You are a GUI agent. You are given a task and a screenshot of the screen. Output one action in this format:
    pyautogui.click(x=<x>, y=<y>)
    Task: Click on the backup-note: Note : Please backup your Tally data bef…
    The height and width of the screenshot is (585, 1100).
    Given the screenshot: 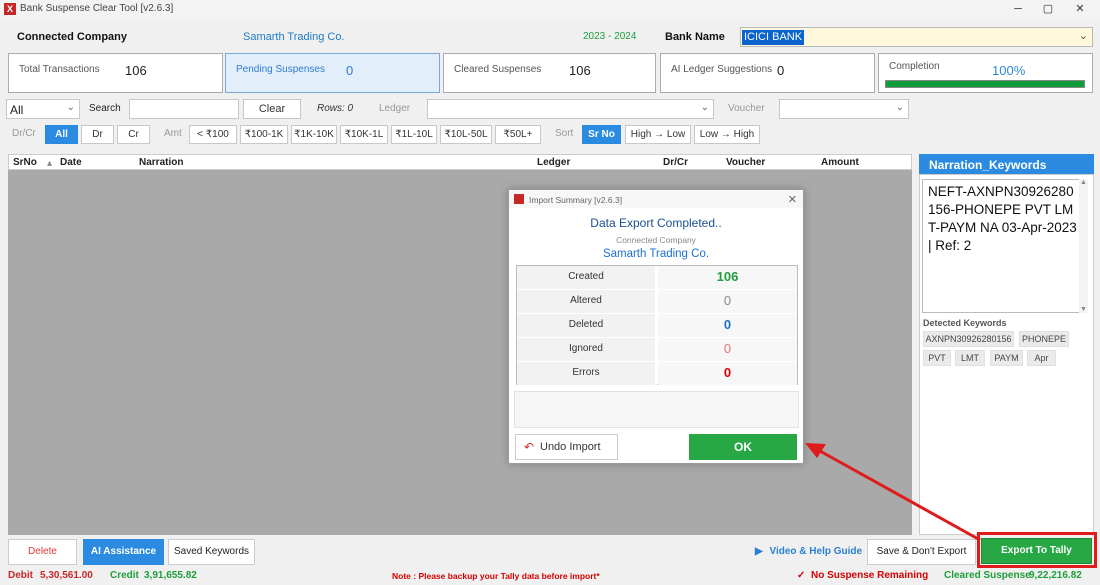 What is the action you would take?
    pyautogui.click(x=496, y=576)
    